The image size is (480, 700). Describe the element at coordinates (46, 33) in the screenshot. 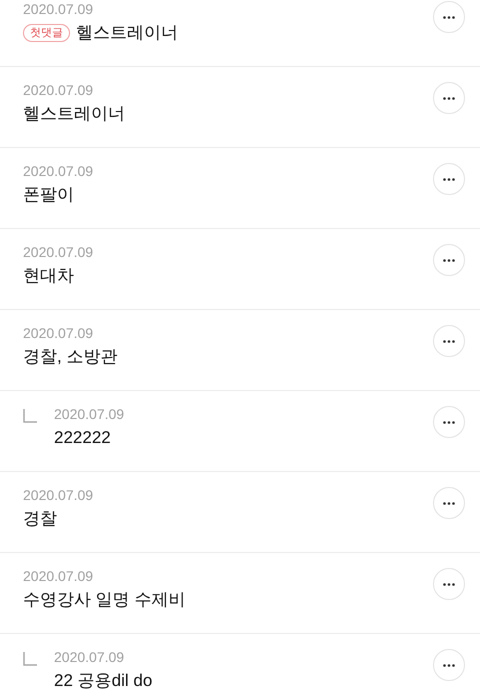

I see `first-comment-badge: 첫댓글` at that location.